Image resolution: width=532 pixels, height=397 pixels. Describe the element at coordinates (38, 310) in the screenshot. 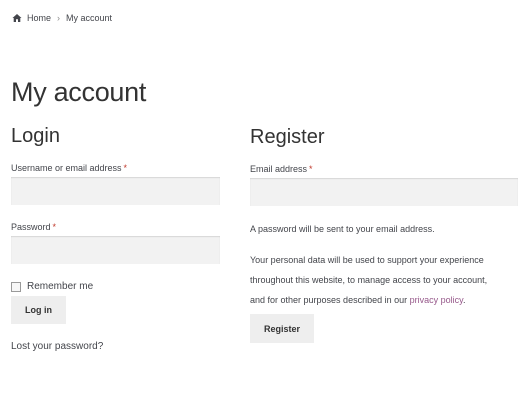

I see `login-button: Log in` at that location.